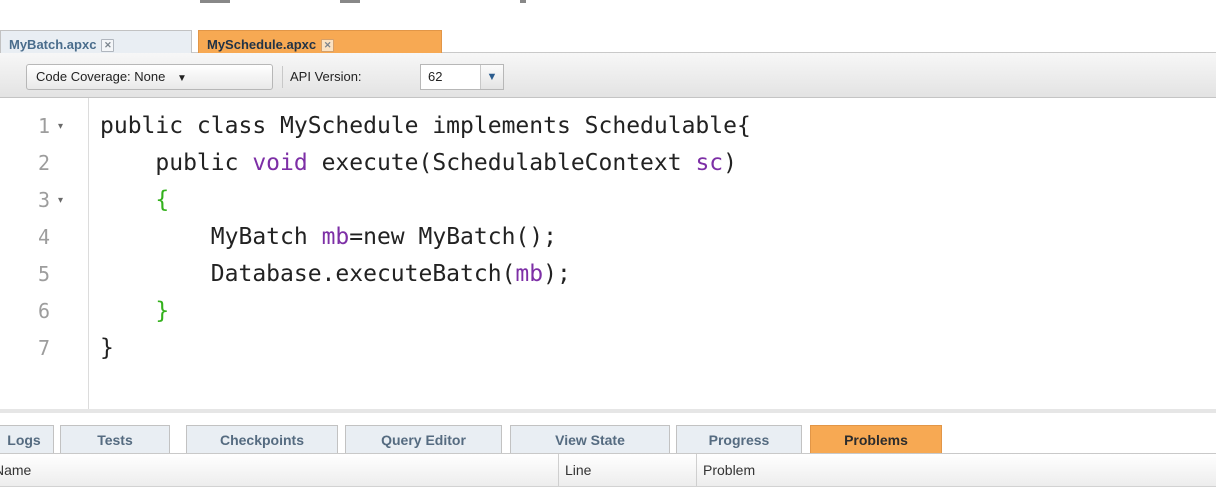  What do you see at coordinates (44, 274) in the screenshot?
I see `line-number: 5` at bounding box center [44, 274].